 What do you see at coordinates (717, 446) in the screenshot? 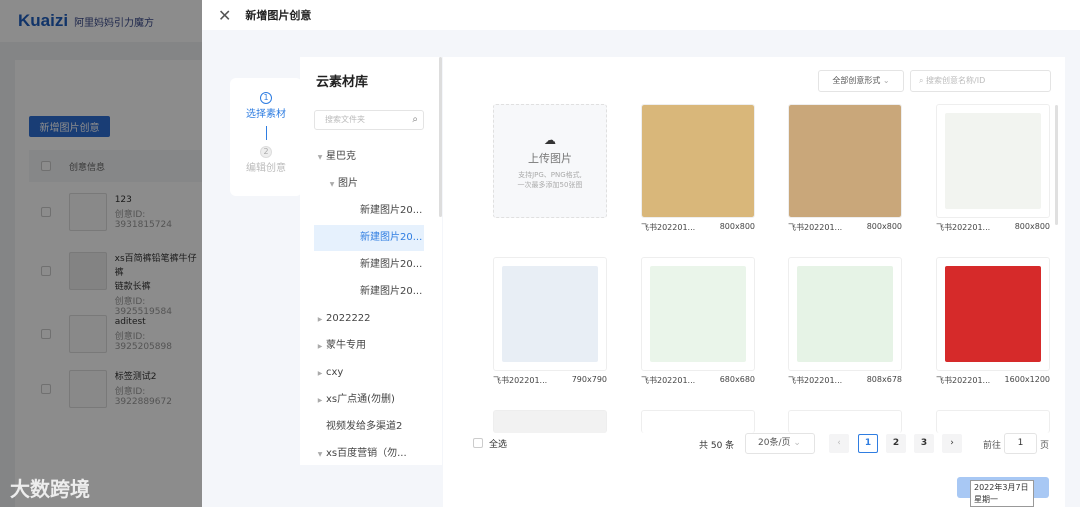
I see `total-count: 共 50 条` at bounding box center [717, 446].